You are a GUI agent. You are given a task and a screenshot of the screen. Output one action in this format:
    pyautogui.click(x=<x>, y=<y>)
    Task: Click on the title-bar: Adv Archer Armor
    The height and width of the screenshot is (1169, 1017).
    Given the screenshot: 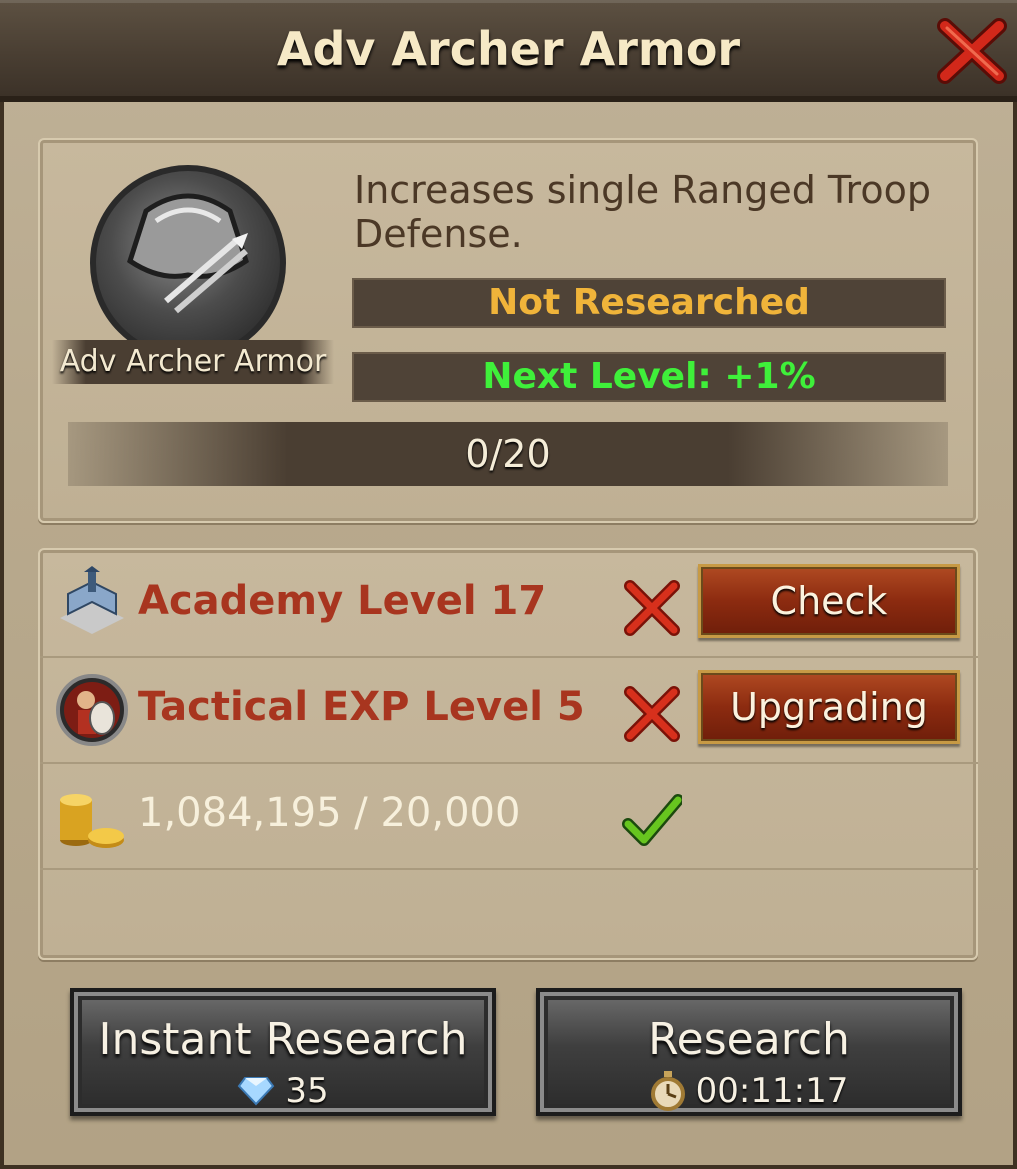 What is the action you would take?
    pyautogui.click(x=508, y=51)
    